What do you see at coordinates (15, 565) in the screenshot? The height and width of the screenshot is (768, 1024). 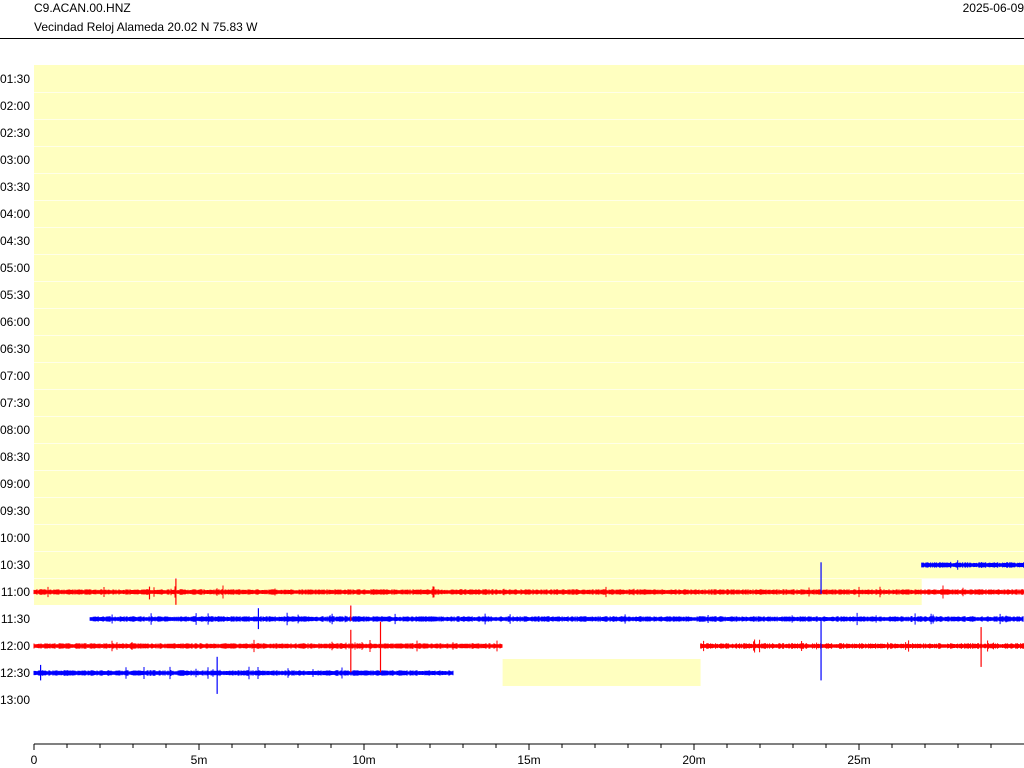 I see `row-time-label: 10:30` at bounding box center [15, 565].